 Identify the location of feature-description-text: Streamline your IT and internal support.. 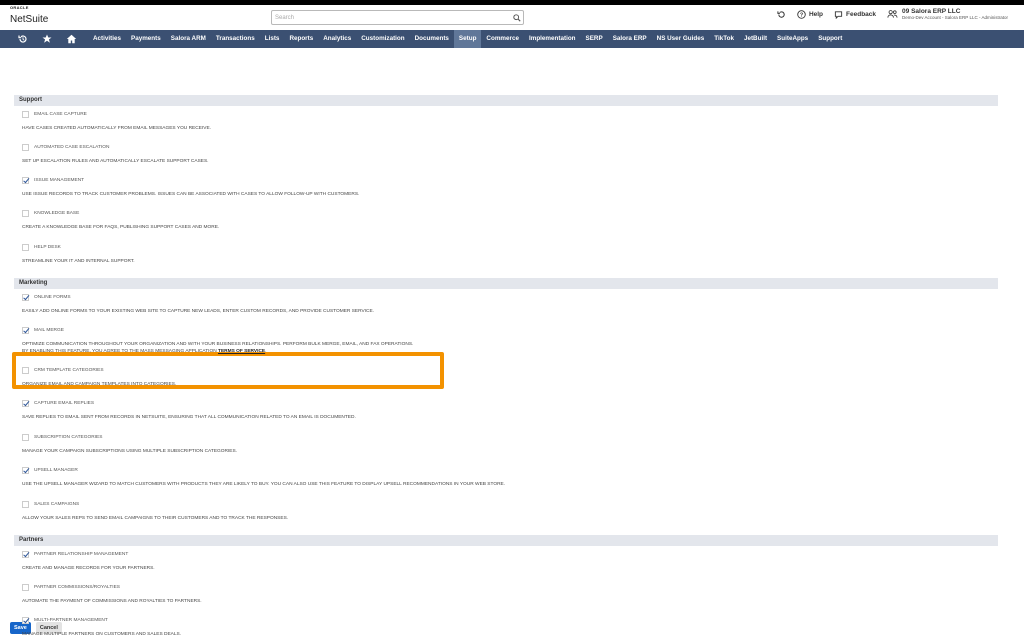
(78, 261).